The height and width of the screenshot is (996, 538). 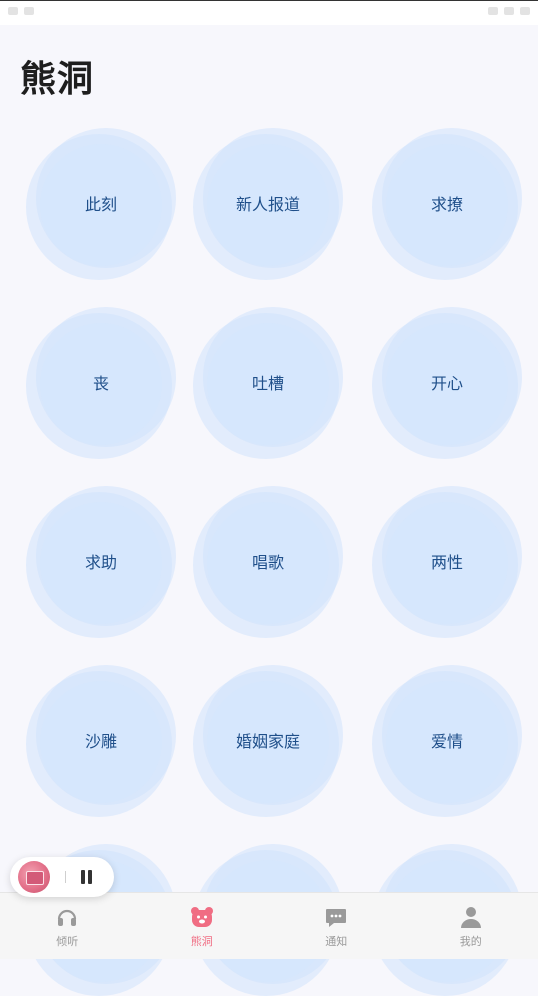 I want to click on topic-bubble: 新人报道, so click(x=268, y=203).